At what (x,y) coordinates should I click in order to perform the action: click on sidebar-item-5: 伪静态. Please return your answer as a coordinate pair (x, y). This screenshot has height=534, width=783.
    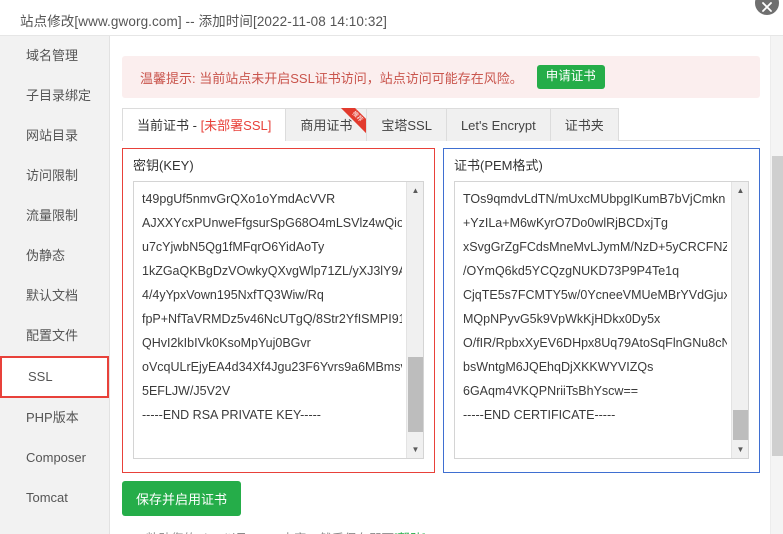
    Looking at the image, I should click on (54, 256).